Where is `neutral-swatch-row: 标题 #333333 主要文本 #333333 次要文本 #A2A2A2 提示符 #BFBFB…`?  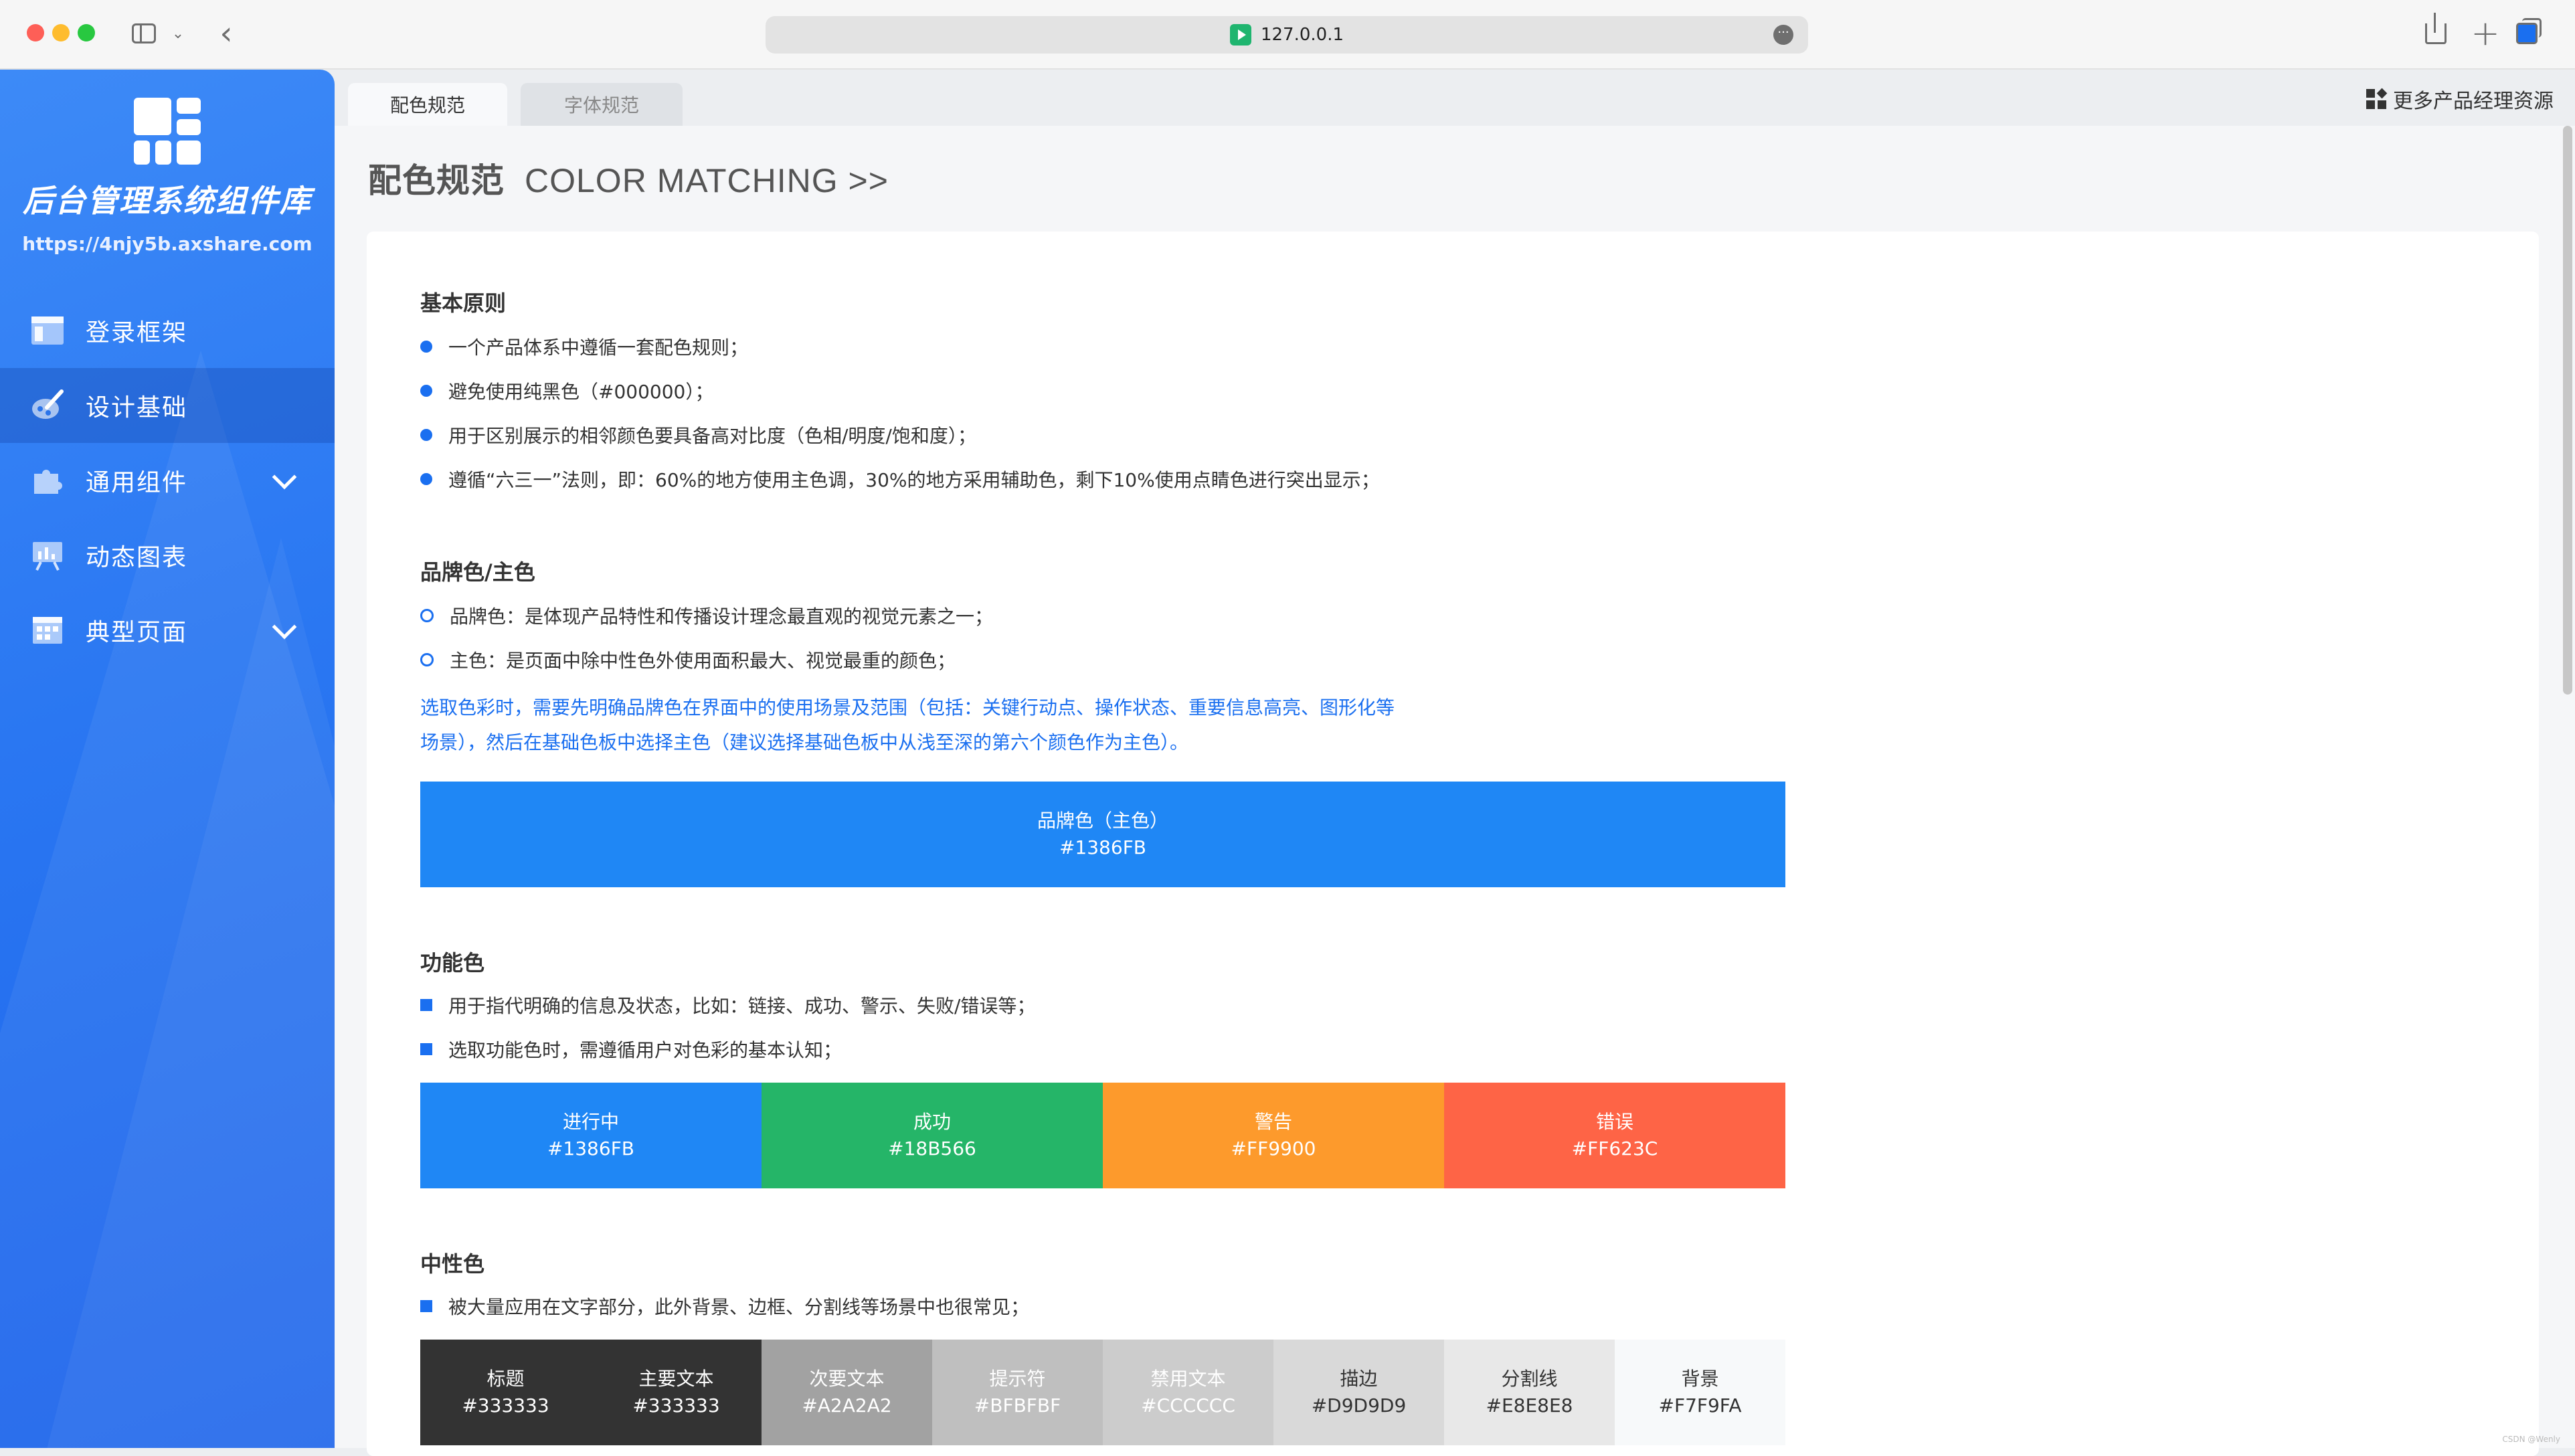
neutral-swatch-row: 标题 #333333 主要文本 #333333 次要文本 #A2A2A2 提示符 #BFBFB… is located at coordinates (1102, 1392).